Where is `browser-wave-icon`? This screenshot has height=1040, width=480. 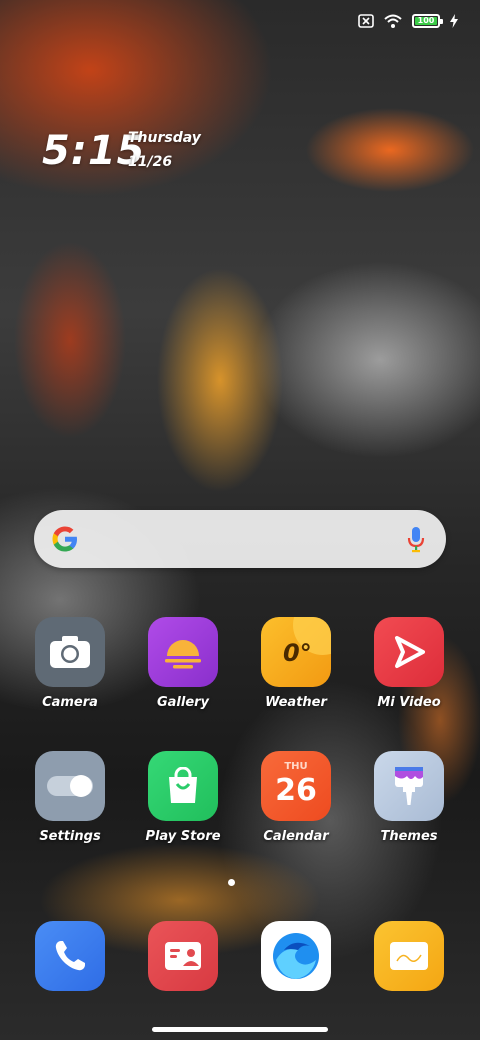 browser-wave-icon is located at coordinates (296, 956).